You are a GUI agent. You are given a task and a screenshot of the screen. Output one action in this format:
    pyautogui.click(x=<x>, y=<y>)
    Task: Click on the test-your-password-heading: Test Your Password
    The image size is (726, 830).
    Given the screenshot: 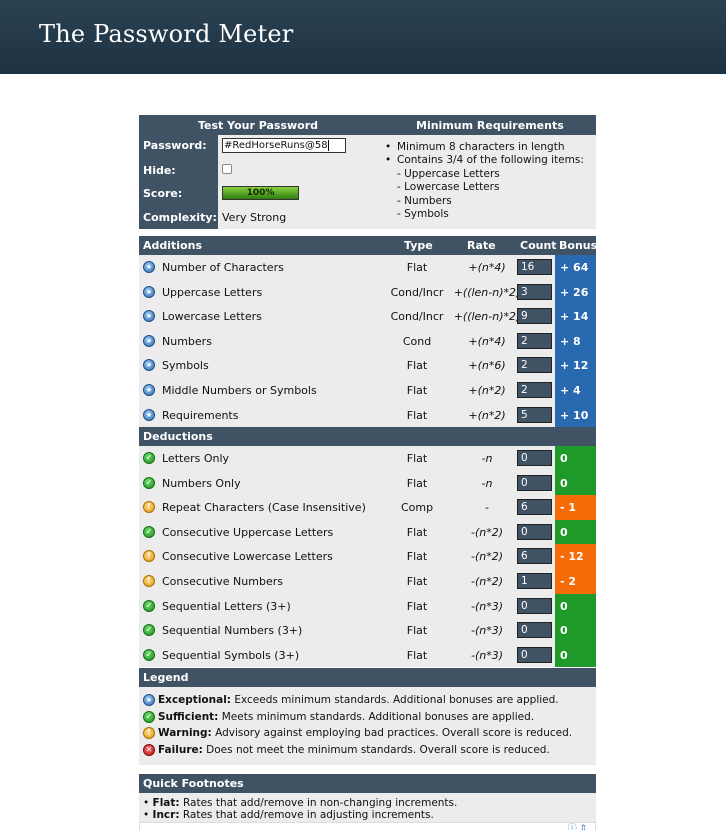 What is the action you would take?
    pyautogui.click(x=258, y=125)
    